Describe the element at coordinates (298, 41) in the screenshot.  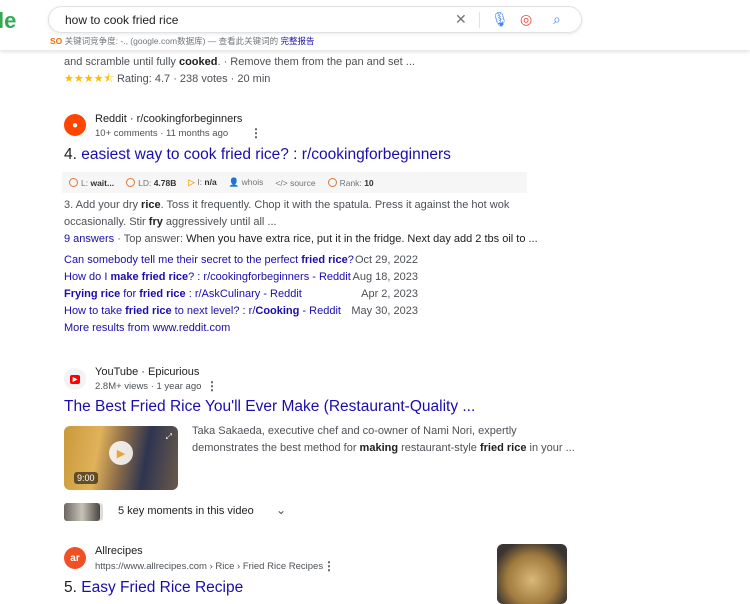
I see `full-report-link: 完整报告` at that location.